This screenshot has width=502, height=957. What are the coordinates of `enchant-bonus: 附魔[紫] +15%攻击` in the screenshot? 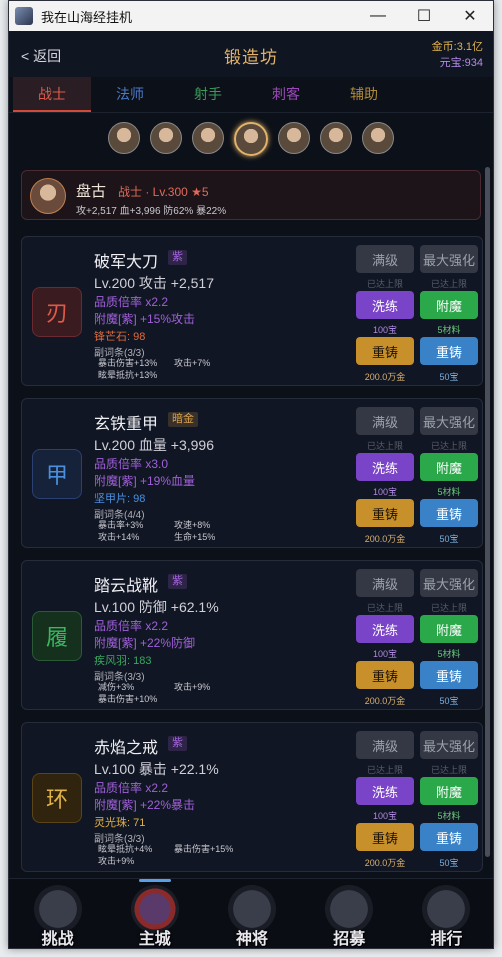 It's located at (145, 319).